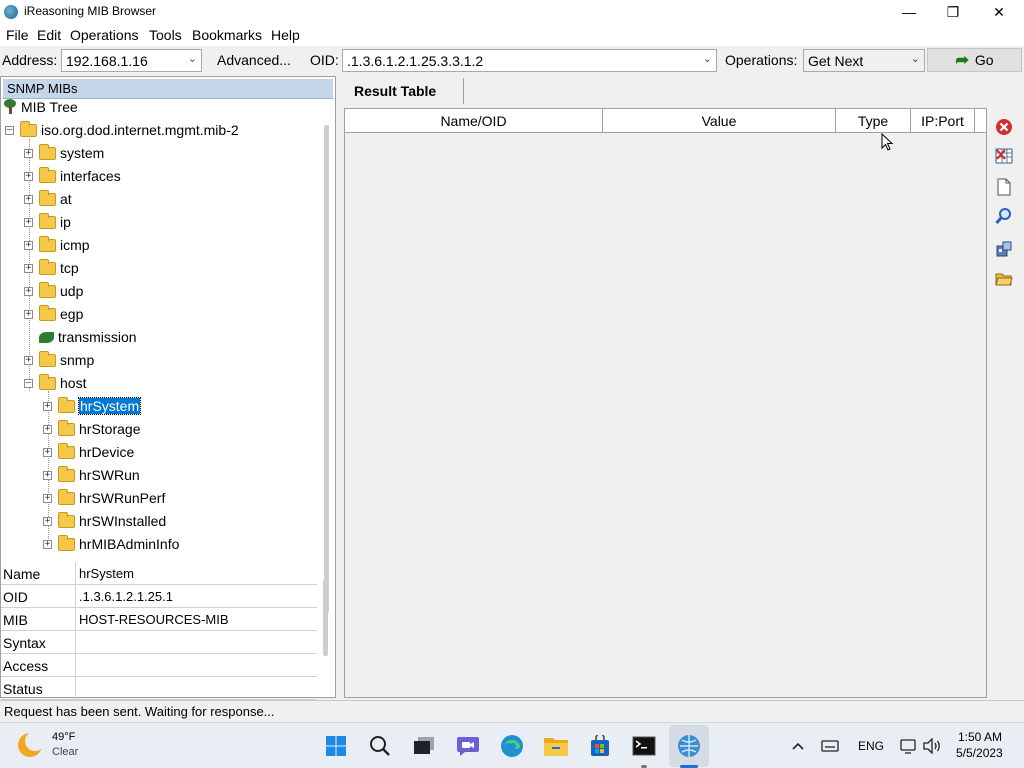 The width and height of the screenshot is (1024, 768). What do you see at coordinates (53, 291) in the screenshot?
I see `tree-item-udp: + udp` at bounding box center [53, 291].